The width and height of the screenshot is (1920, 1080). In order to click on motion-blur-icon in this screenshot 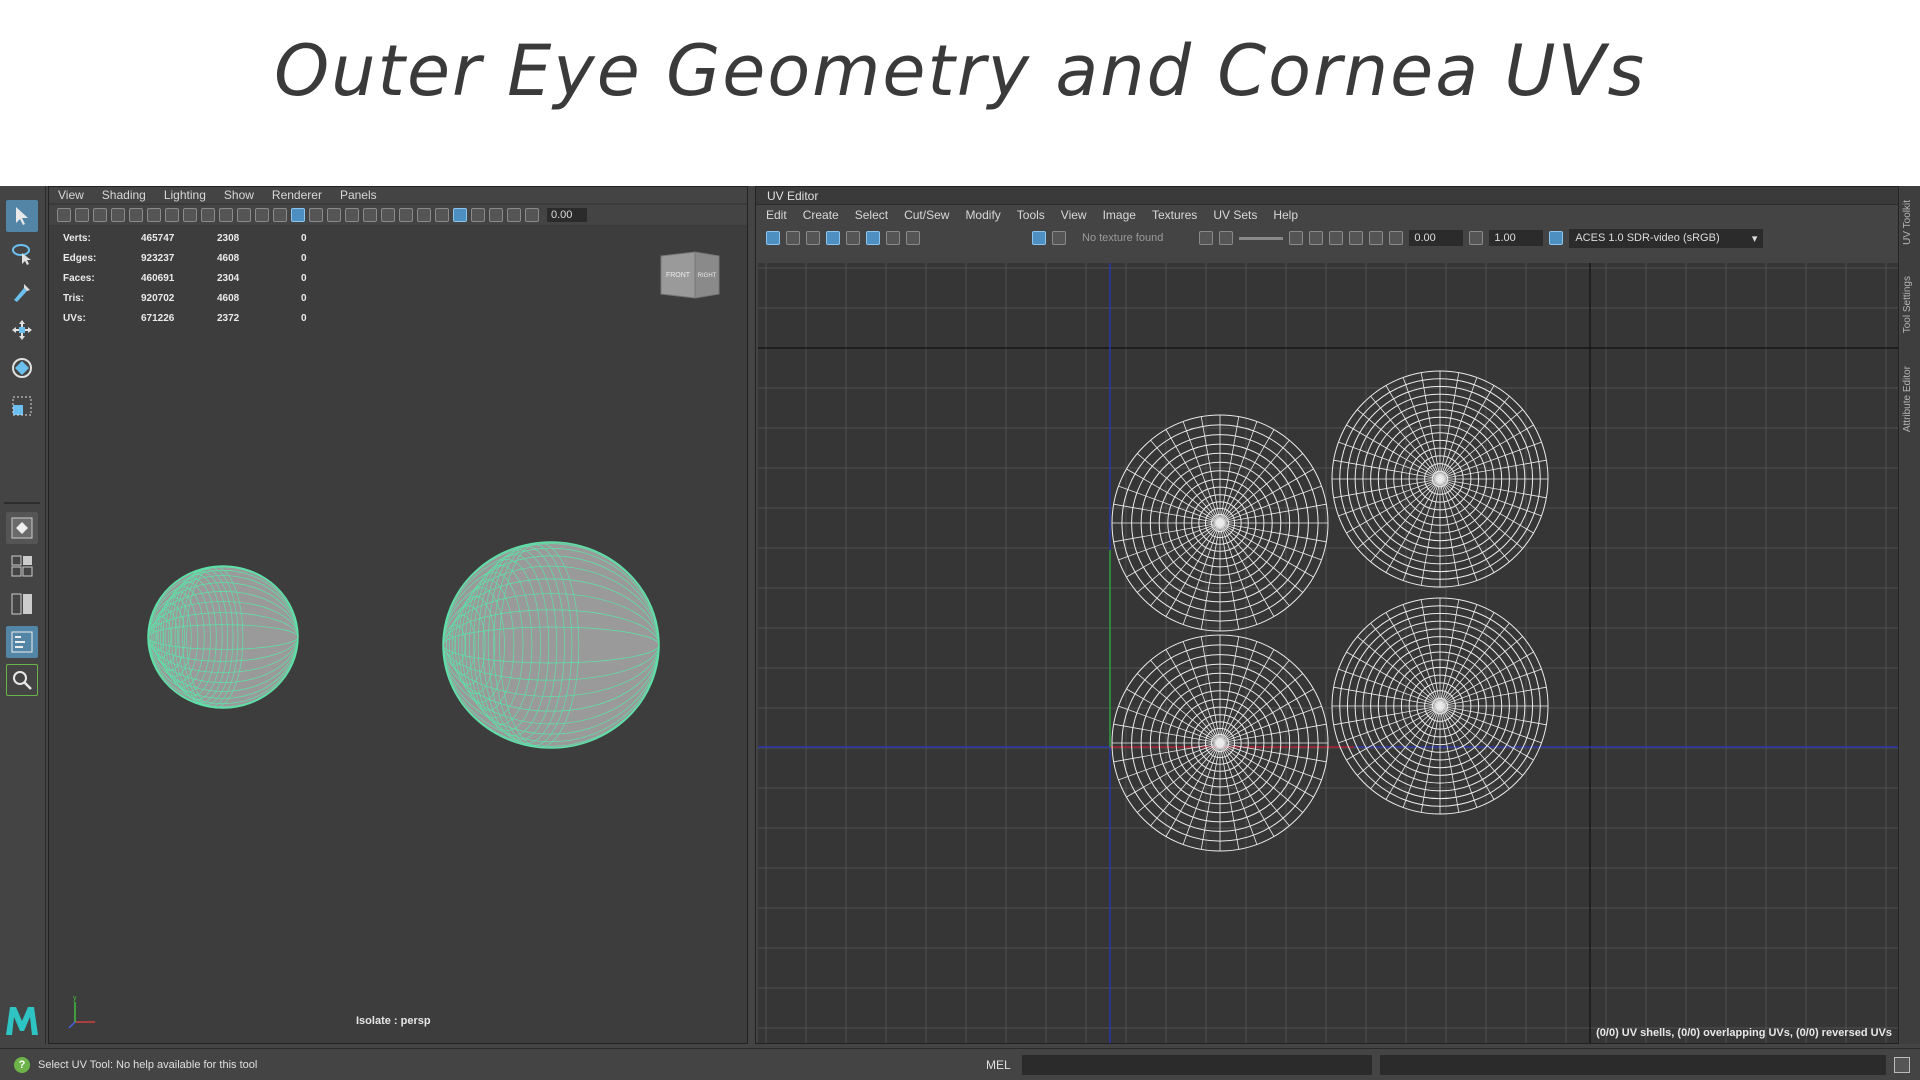, I will do `click(406, 215)`.